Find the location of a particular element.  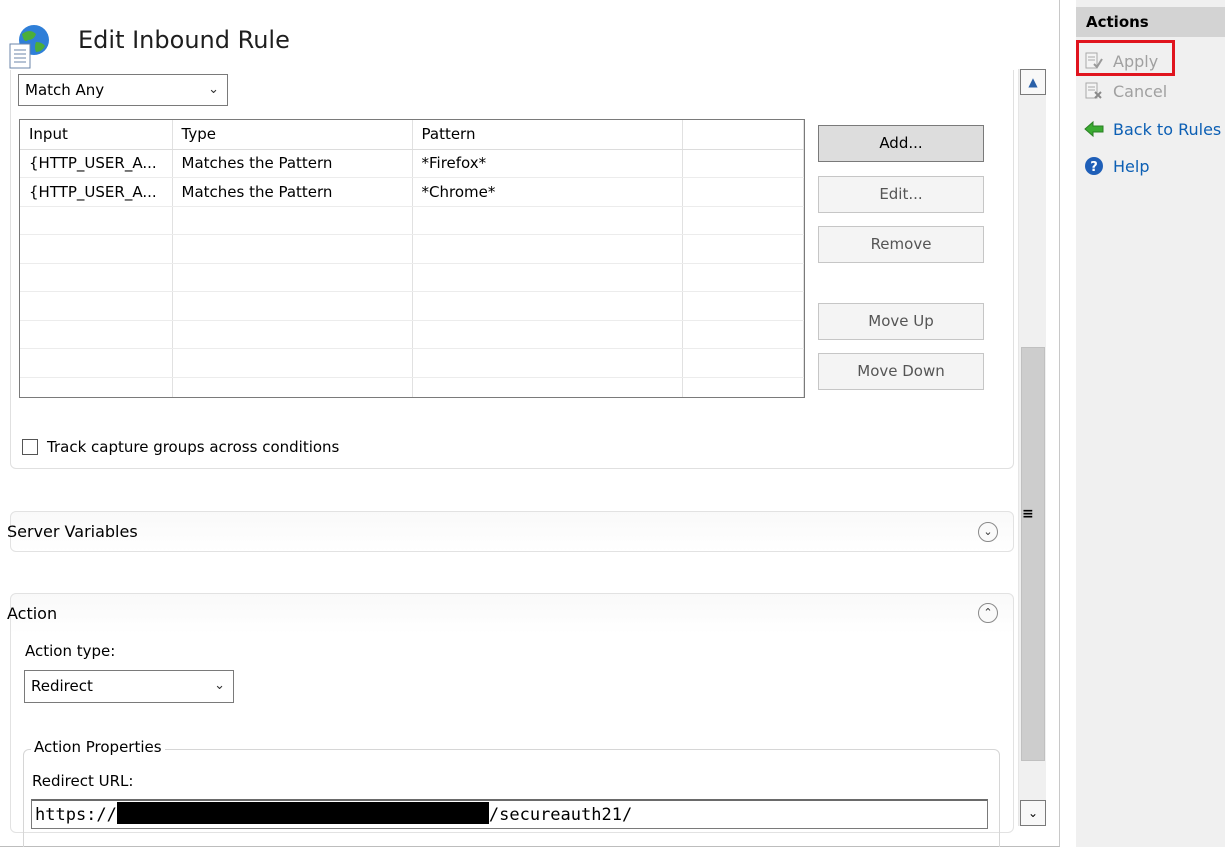

vertical-scrollbar: ▲ ⌄ is located at coordinates (1032, 447).